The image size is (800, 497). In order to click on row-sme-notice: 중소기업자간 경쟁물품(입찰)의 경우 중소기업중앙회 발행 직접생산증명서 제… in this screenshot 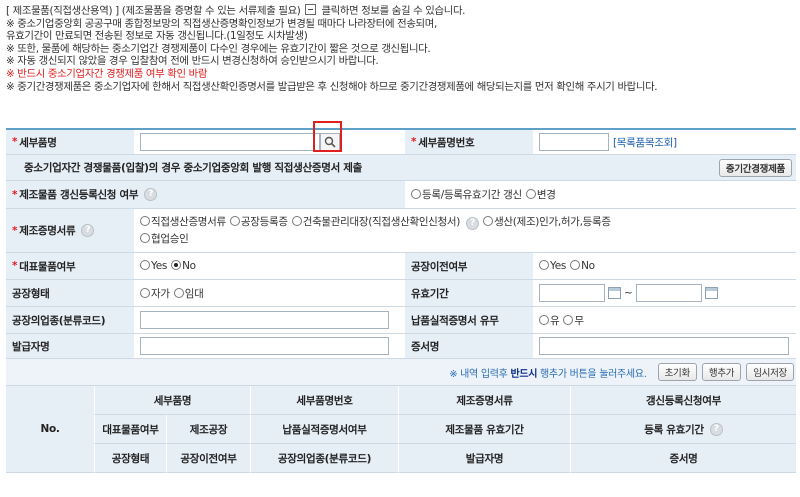, I will do `click(401, 168)`.